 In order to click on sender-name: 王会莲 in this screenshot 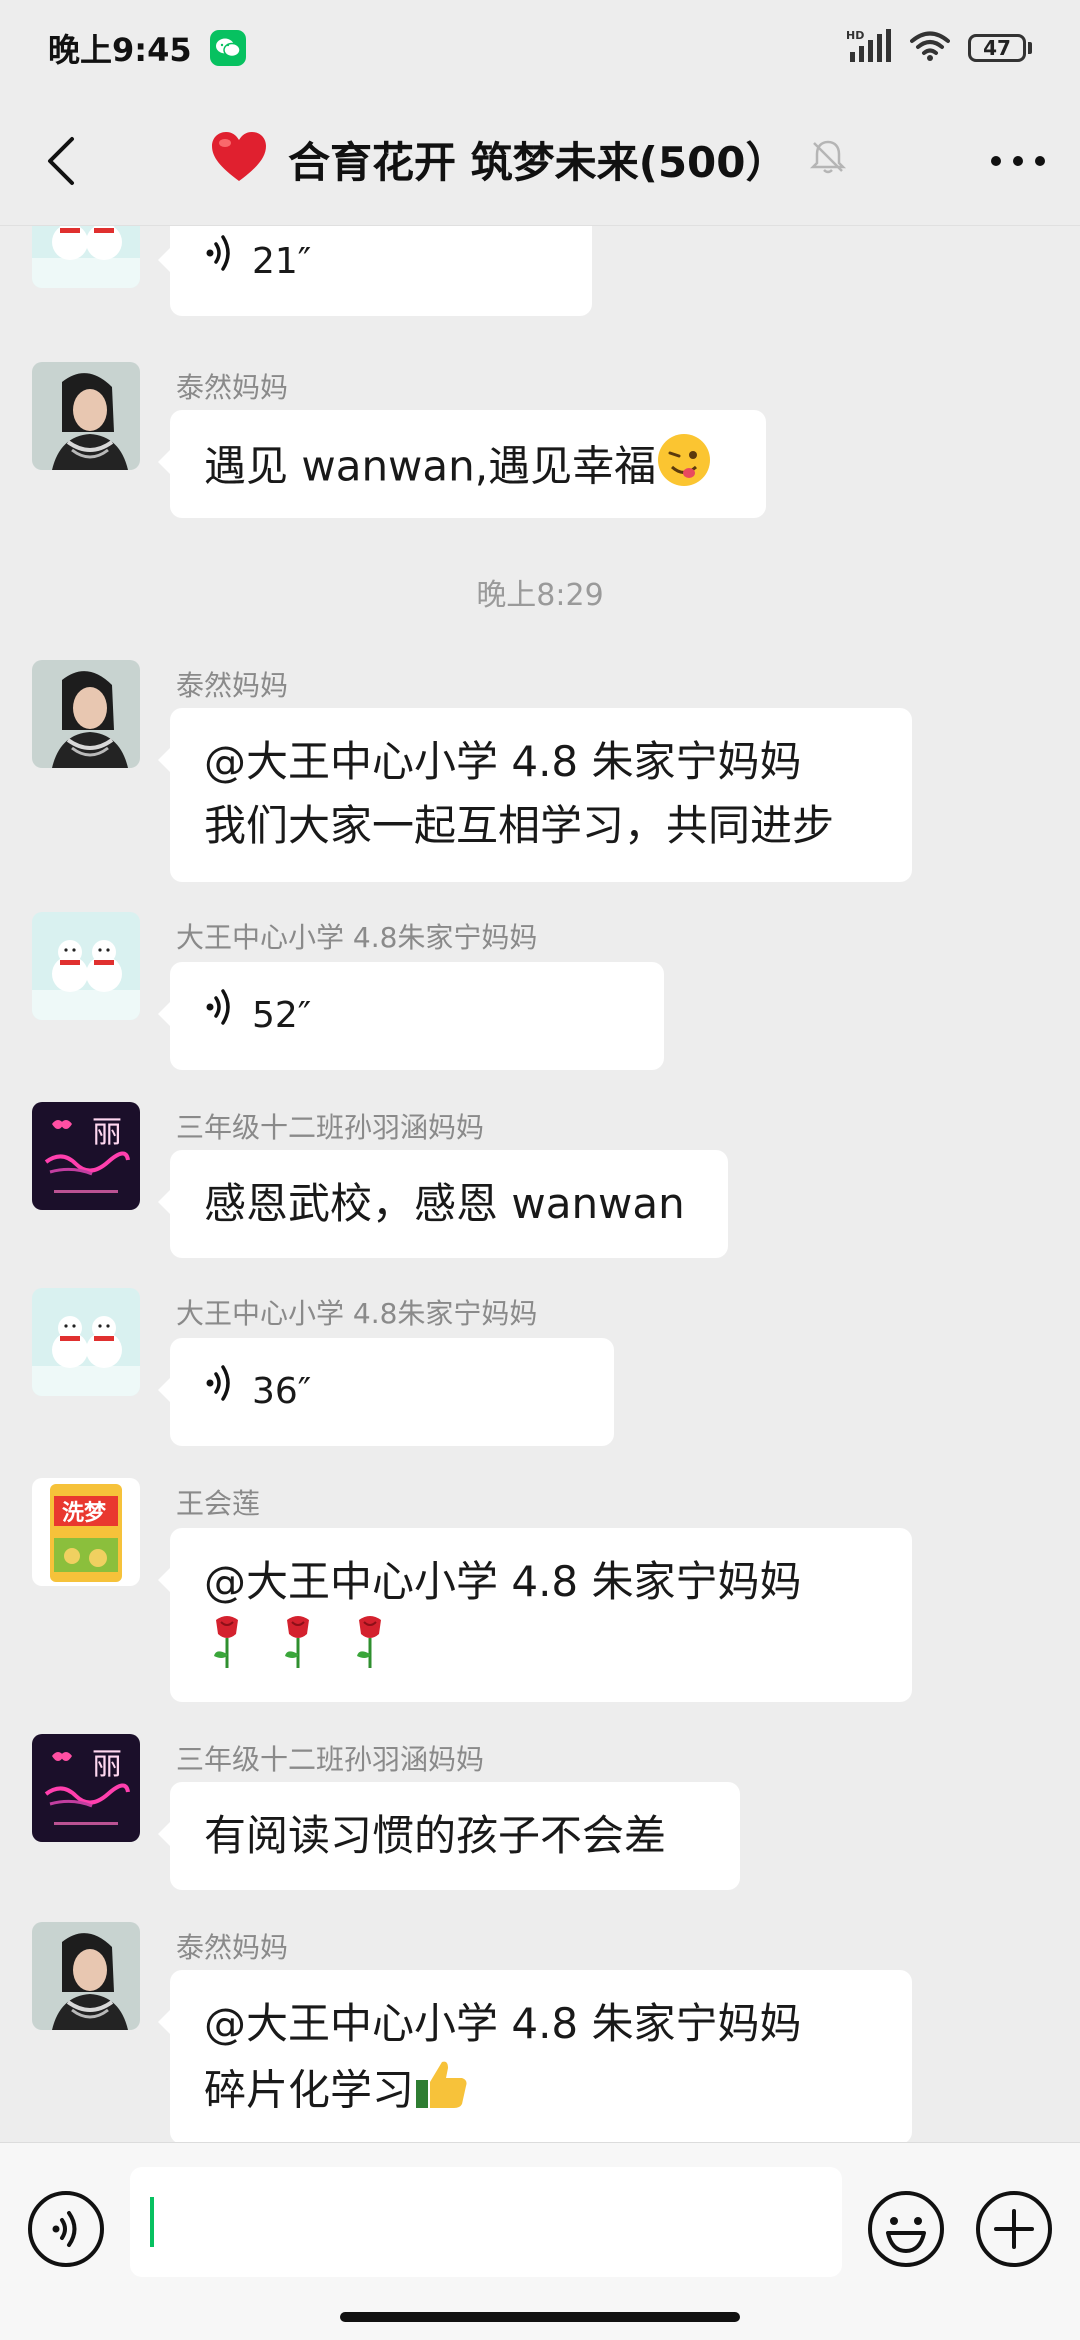, I will do `click(218, 1503)`.